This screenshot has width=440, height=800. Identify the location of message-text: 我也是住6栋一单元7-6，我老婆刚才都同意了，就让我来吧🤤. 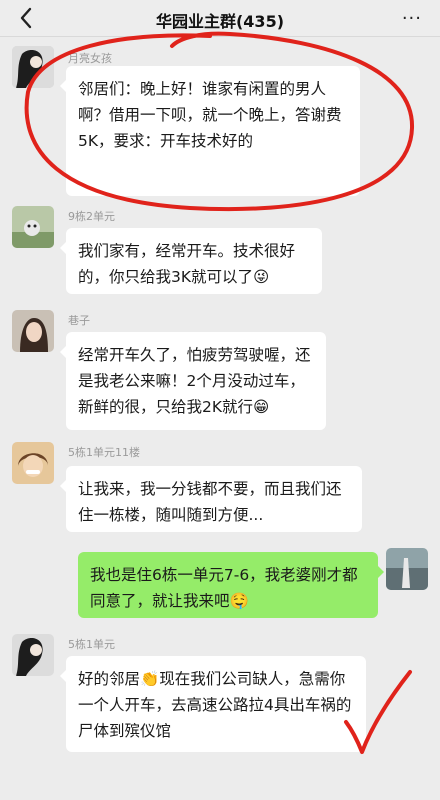
(224, 588).